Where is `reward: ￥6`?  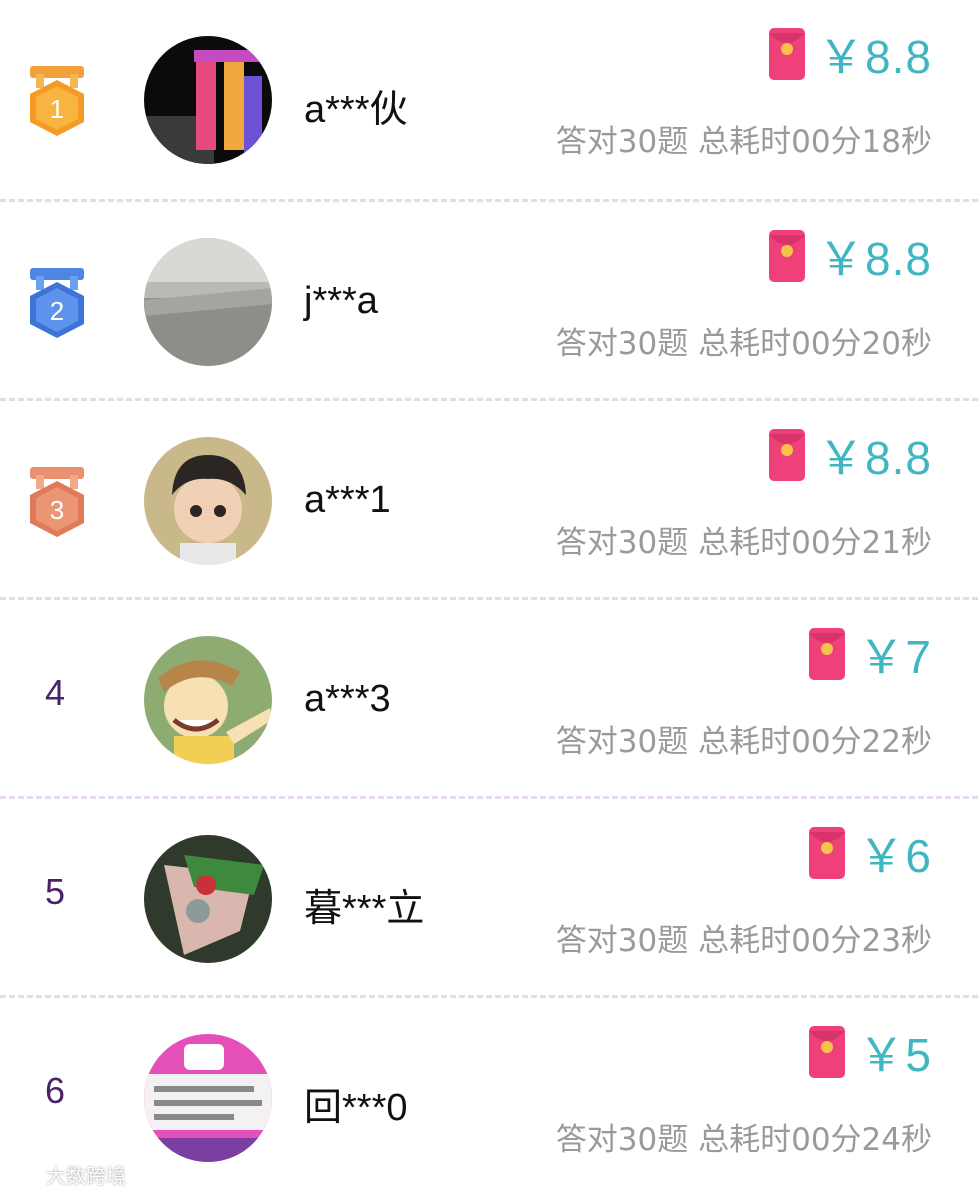 reward: ￥6 is located at coordinates (870, 853).